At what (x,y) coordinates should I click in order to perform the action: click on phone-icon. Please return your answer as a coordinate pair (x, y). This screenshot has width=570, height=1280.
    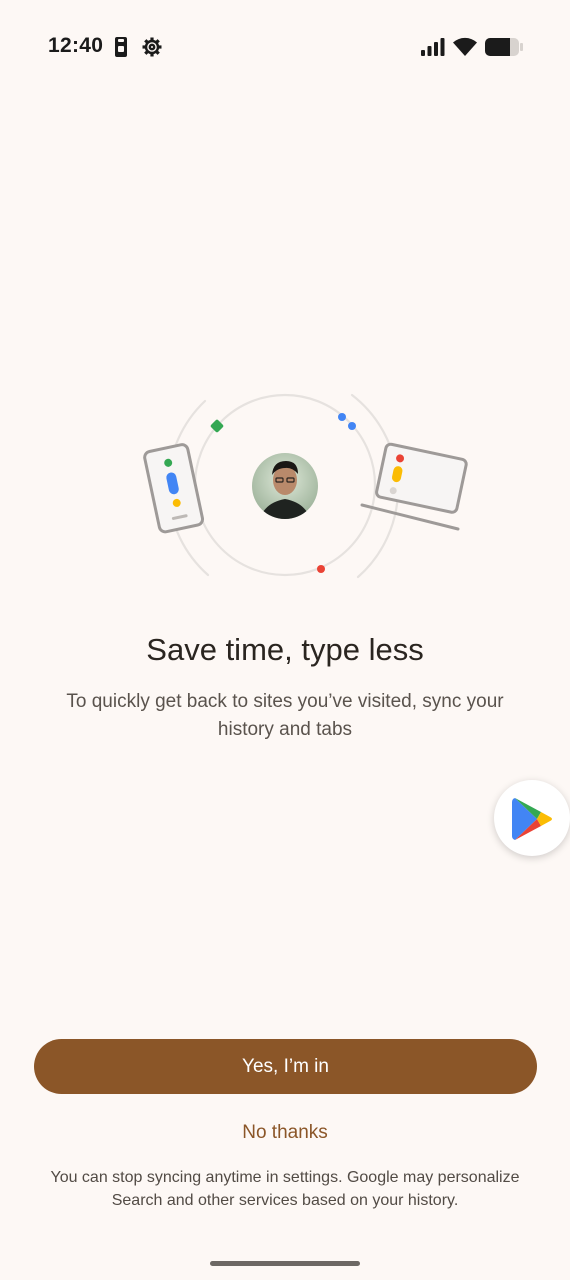
    Looking at the image, I should click on (174, 488).